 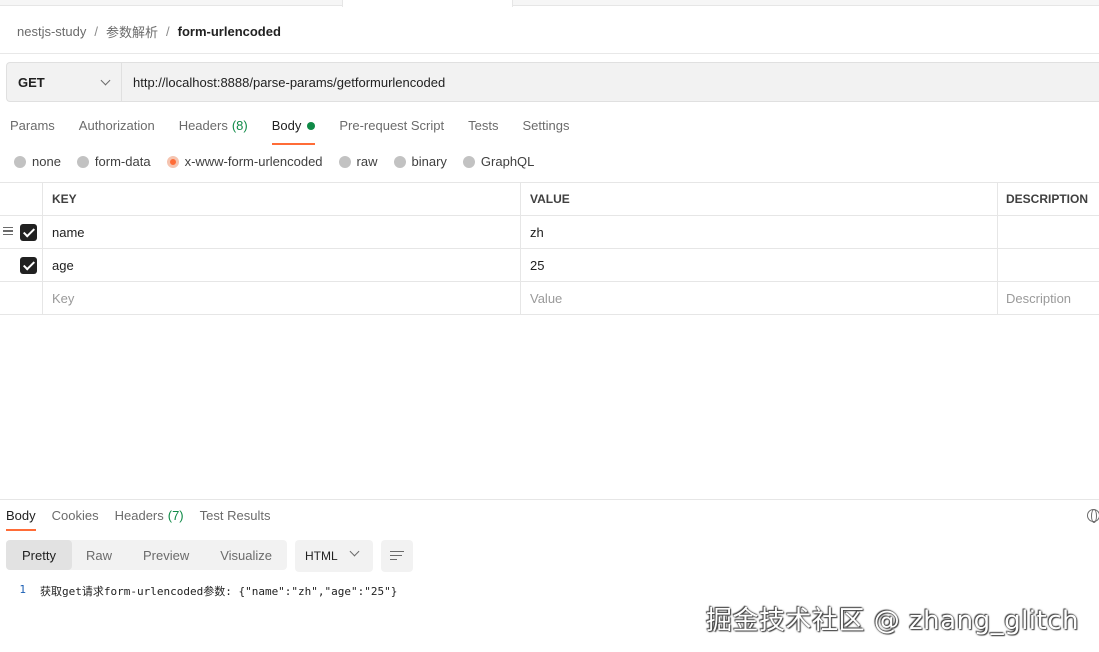 What do you see at coordinates (8, 232) in the screenshot?
I see `drag-handle-icon` at bounding box center [8, 232].